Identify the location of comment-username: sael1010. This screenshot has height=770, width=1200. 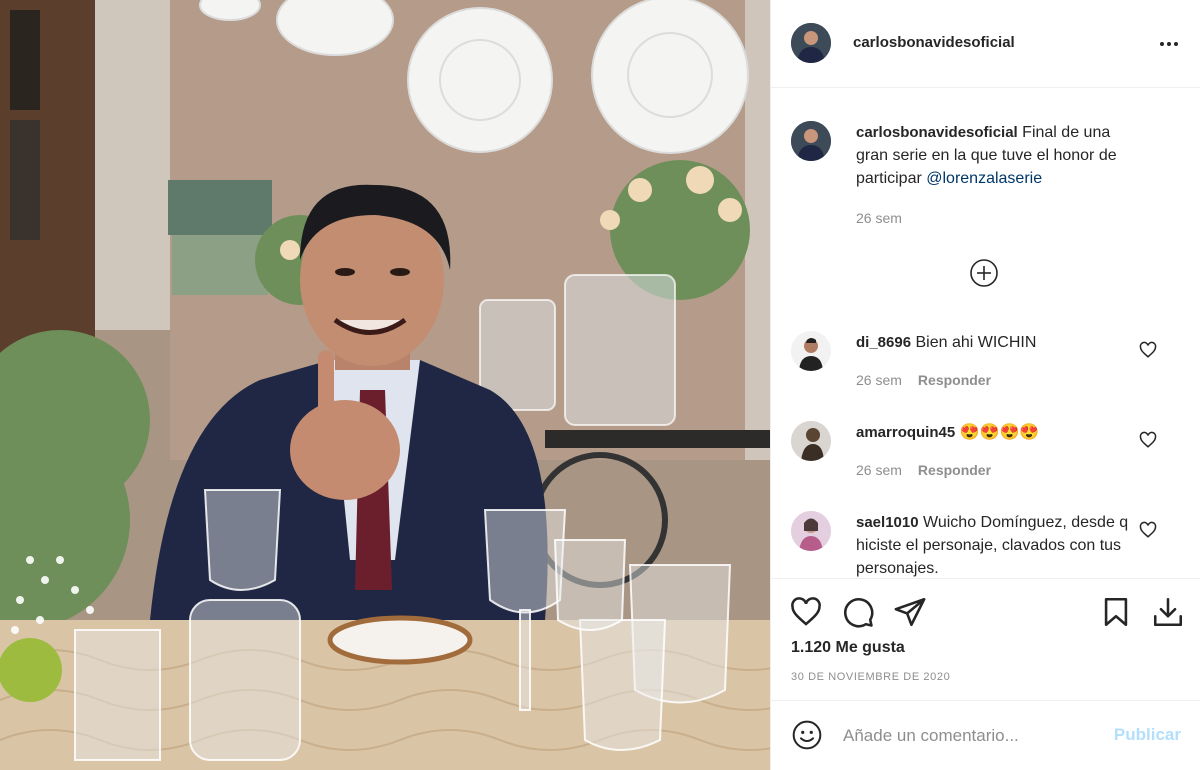
(887, 522).